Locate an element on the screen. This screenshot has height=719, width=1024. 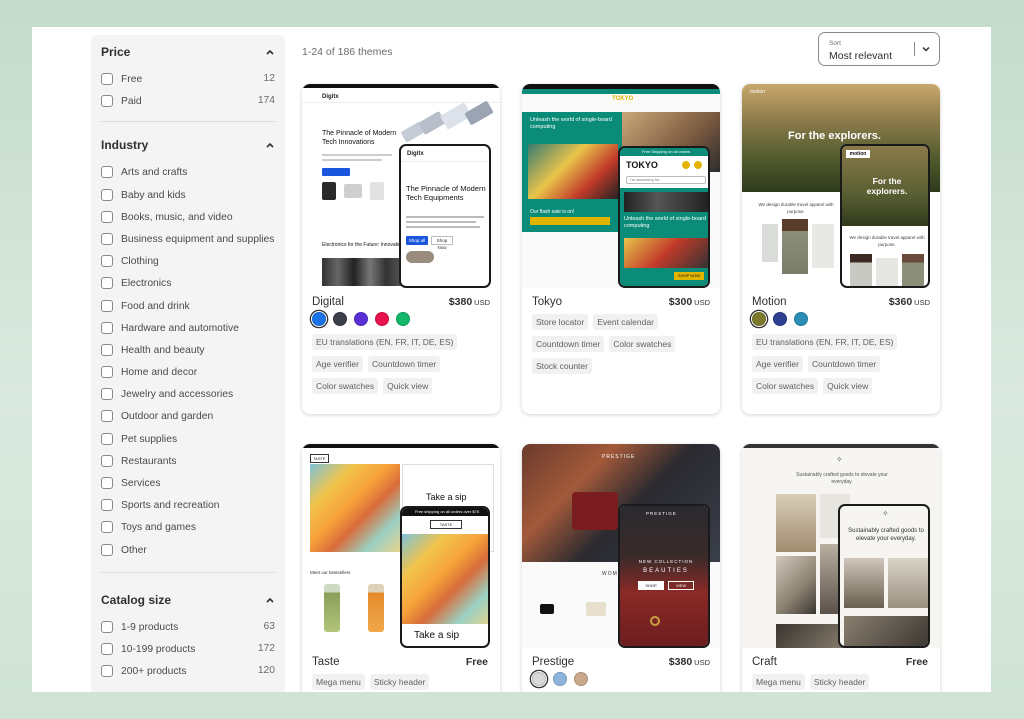
filter-option-business-equipment-and-supplies: Business equipment and supplies is located at coordinates (188, 240).